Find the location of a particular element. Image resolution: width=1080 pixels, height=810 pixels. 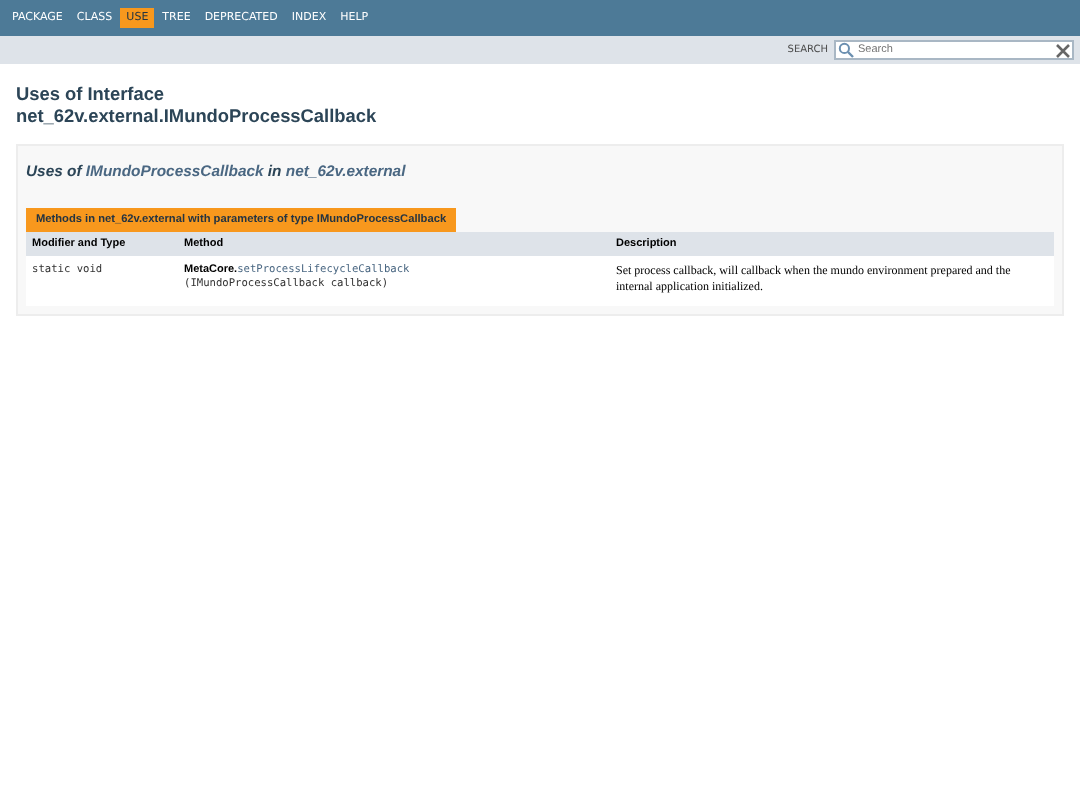

clear-icon is located at coordinates (1063, 50).